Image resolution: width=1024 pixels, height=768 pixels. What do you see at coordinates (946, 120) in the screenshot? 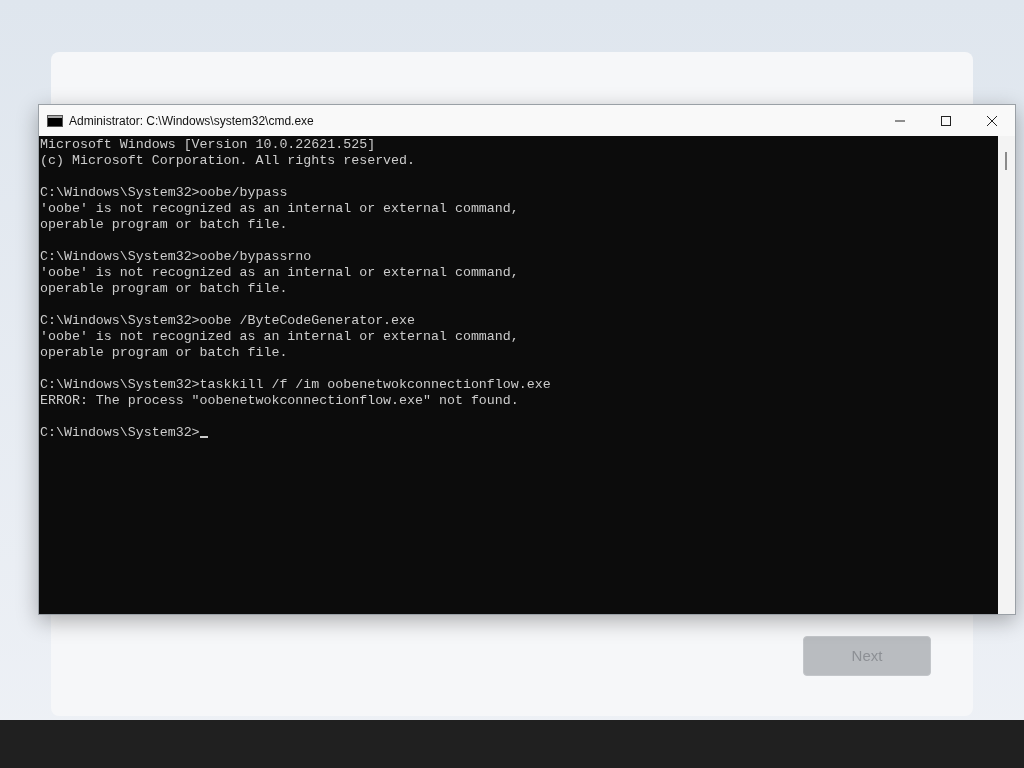
I see `maximize-icon` at bounding box center [946, 120].